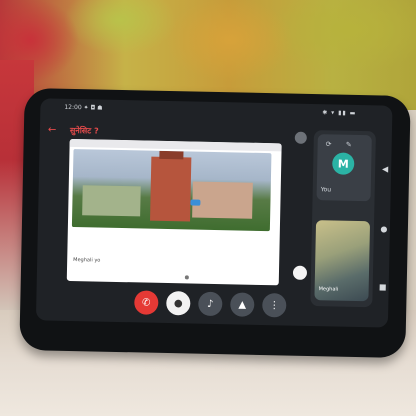 This screenshot has width=416, height=416. What do you see at coordinates (385, 168) in the screenshot?
I see `nav-back-icon: ◀` at bounding box center [385, 168].